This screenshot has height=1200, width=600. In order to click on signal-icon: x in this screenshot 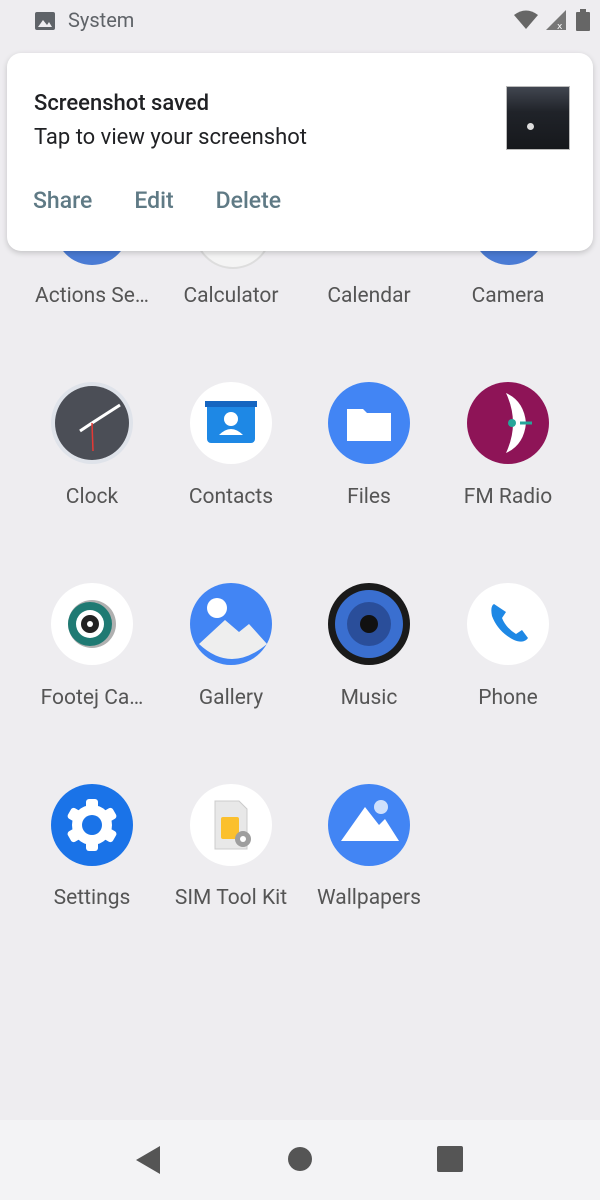, I will do `click(557, 22)`.